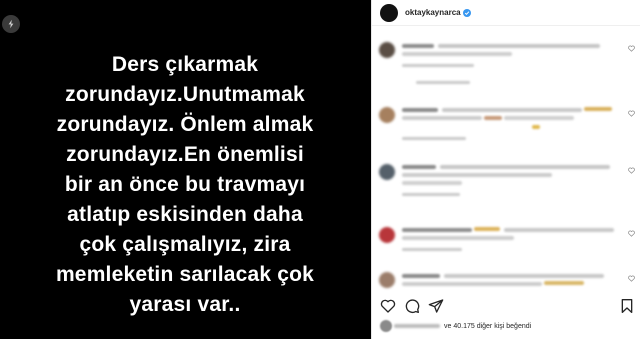  I want to click on liker-name-blurred, so click(417, 326).